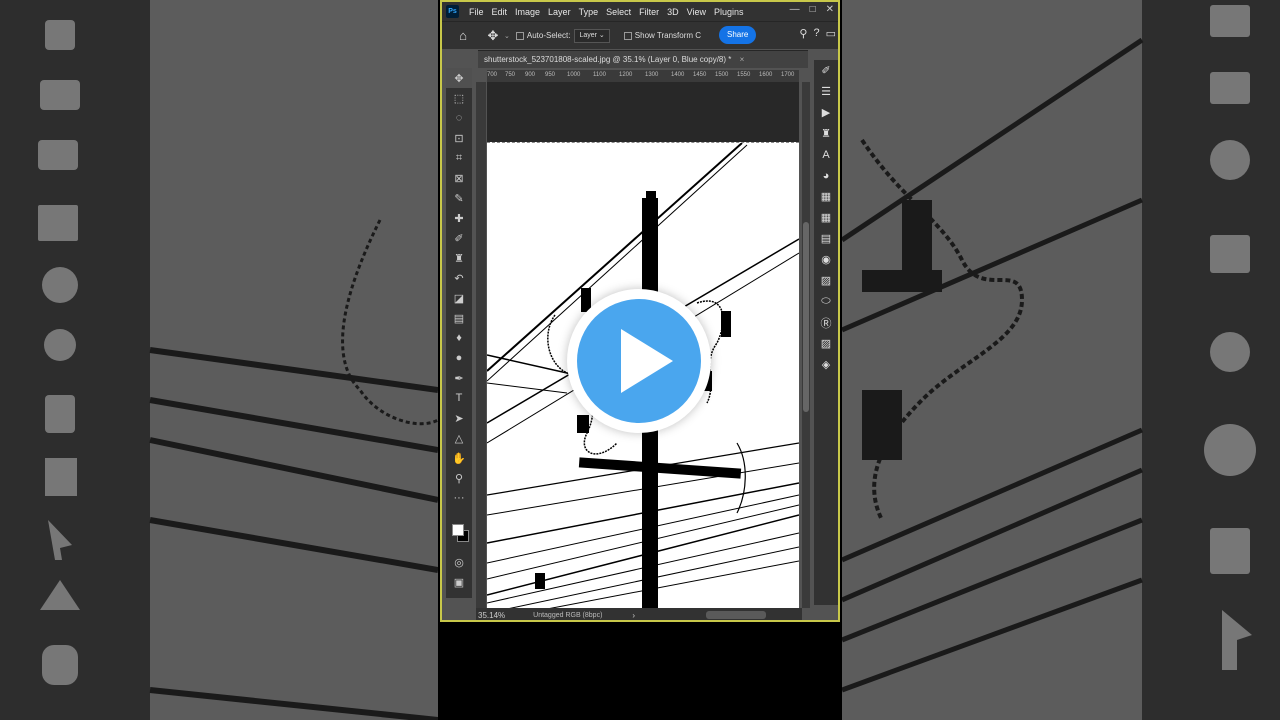 This screenshot has width=1280, height=720. I want to click on channels-icon: ▨, so click(826, 343).